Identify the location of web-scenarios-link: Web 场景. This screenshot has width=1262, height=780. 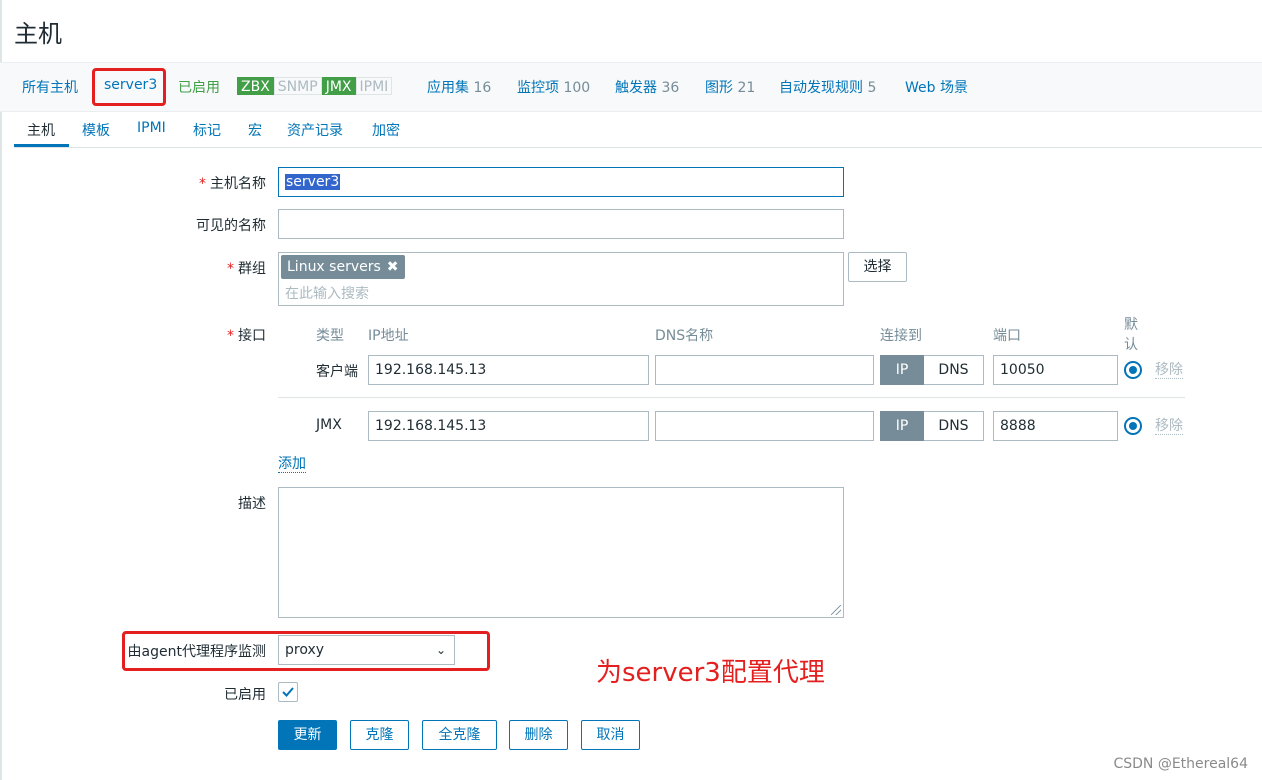
(936, 87).